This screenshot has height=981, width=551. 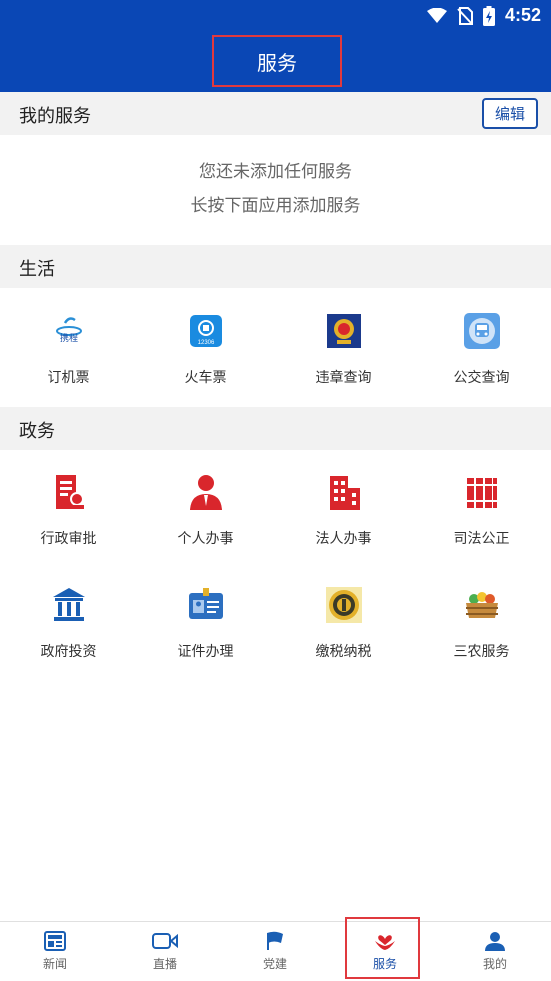 I want to click on train-ticket-icon: 12306, so click(x=205, y=331).